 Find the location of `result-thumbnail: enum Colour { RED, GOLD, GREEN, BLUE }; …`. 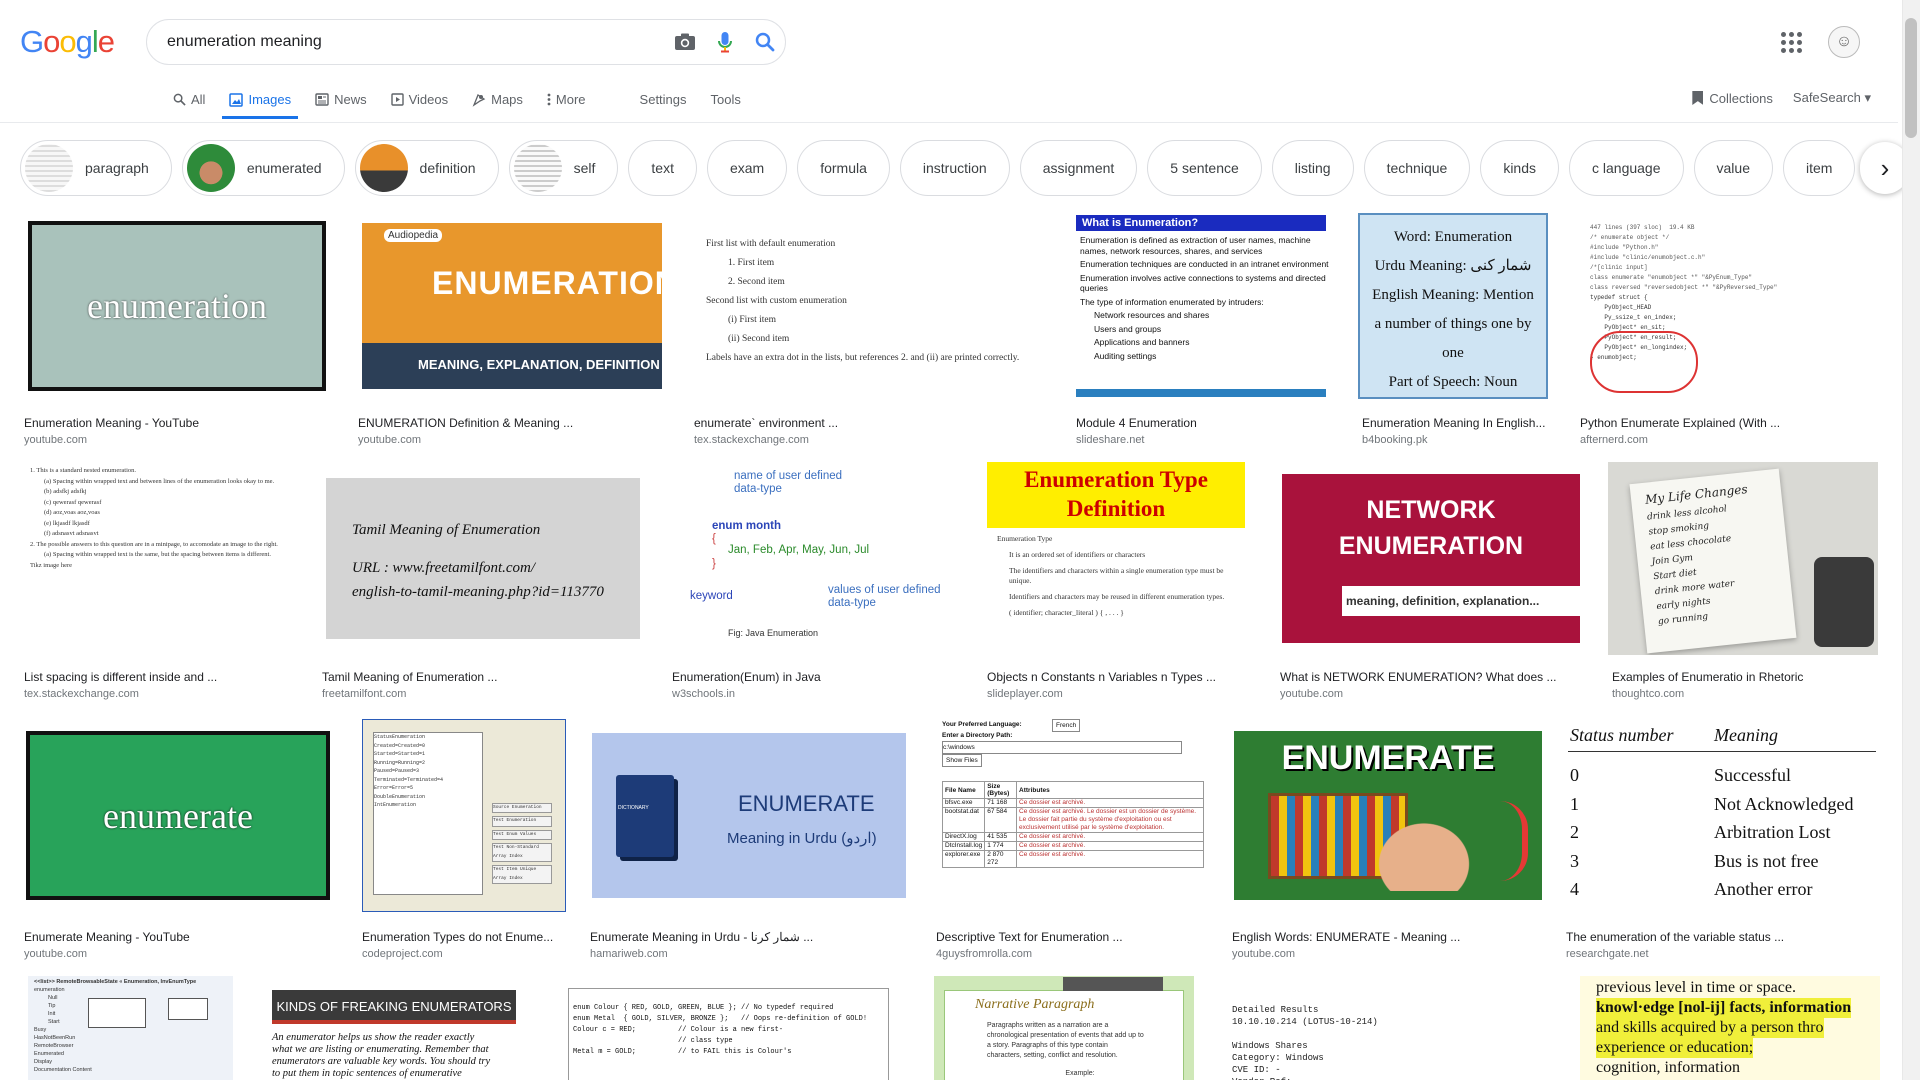

result-thumbnail: enum Colour { RED, GOLD, GREEN, BLUE }; … is located at coordinates (728, 1028).